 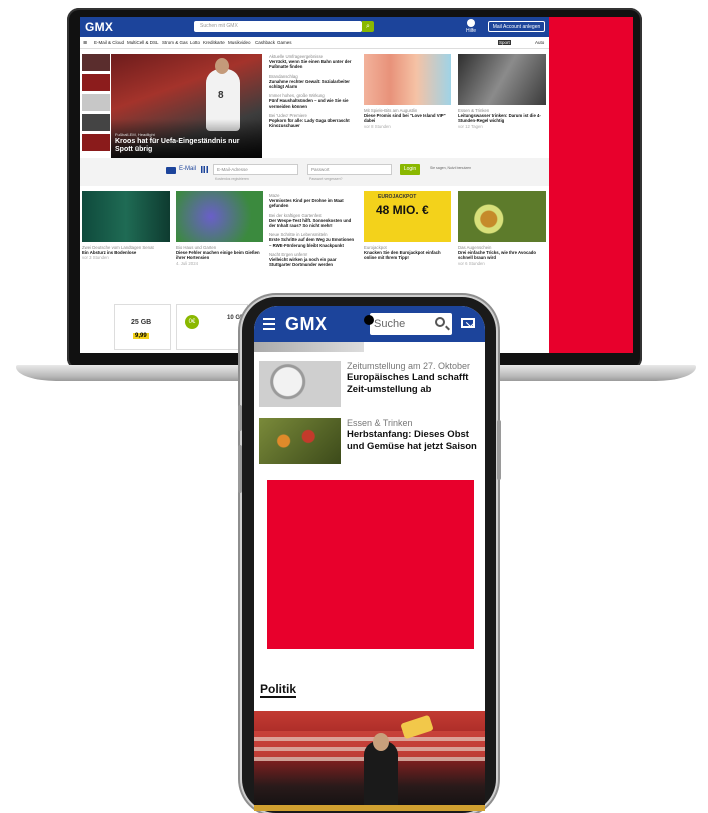 I want to click on nav-item-right: Auto, so click(x=539, y=42).